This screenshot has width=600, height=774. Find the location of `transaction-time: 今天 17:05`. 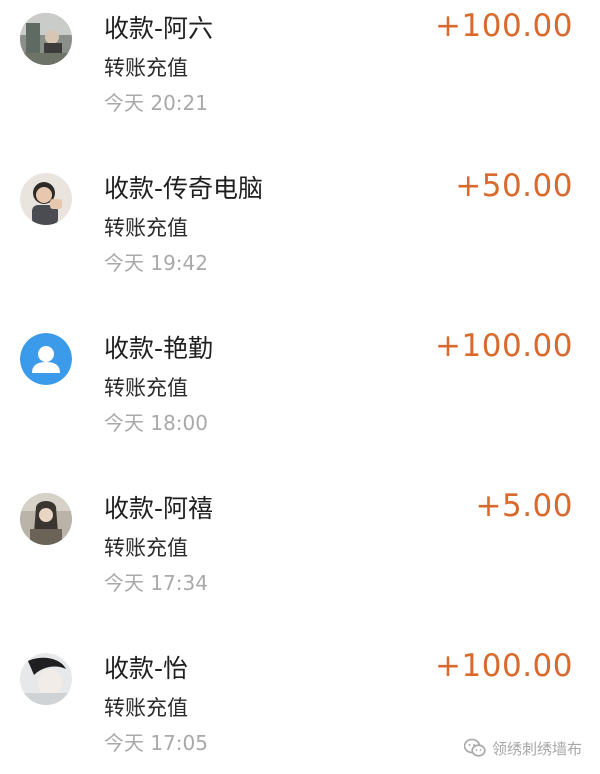

transaction-time: 今天 17:05 is located at coordinates (156, 743).